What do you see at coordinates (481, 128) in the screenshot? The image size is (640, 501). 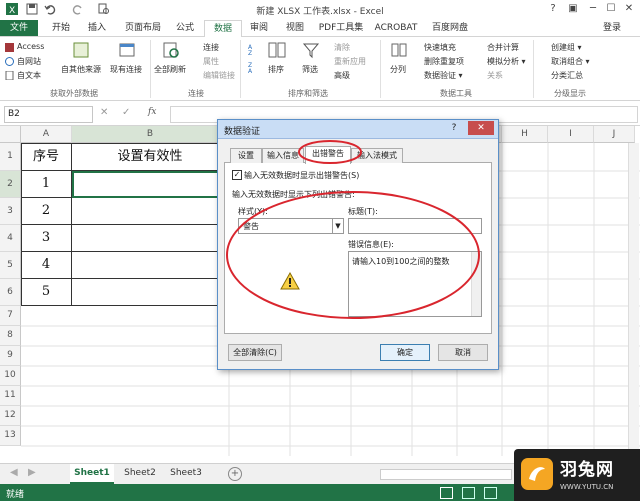 I see `dialog-close-button: ✕` at bounding box center [481, 128].